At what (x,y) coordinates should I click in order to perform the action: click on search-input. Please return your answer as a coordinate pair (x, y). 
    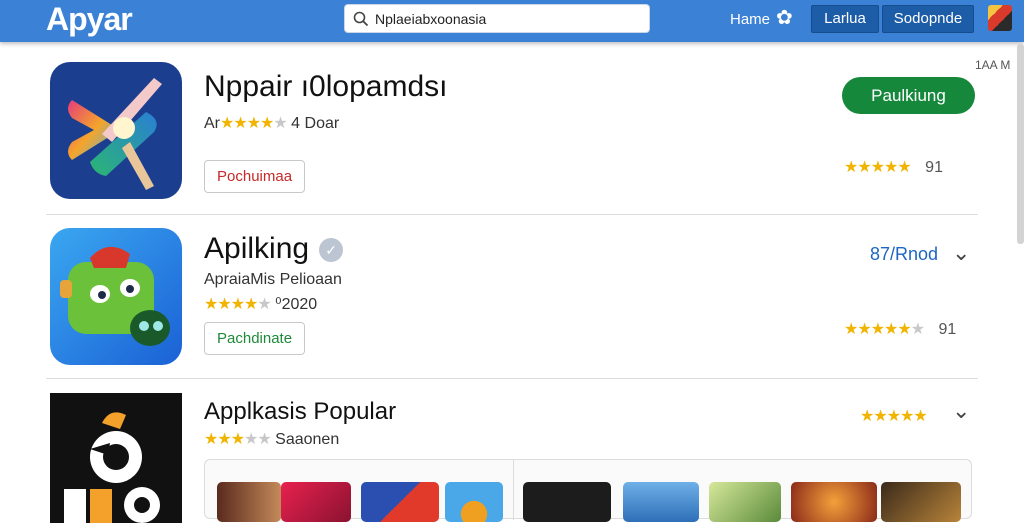
    Looking at the image, I should click on (510, 19).